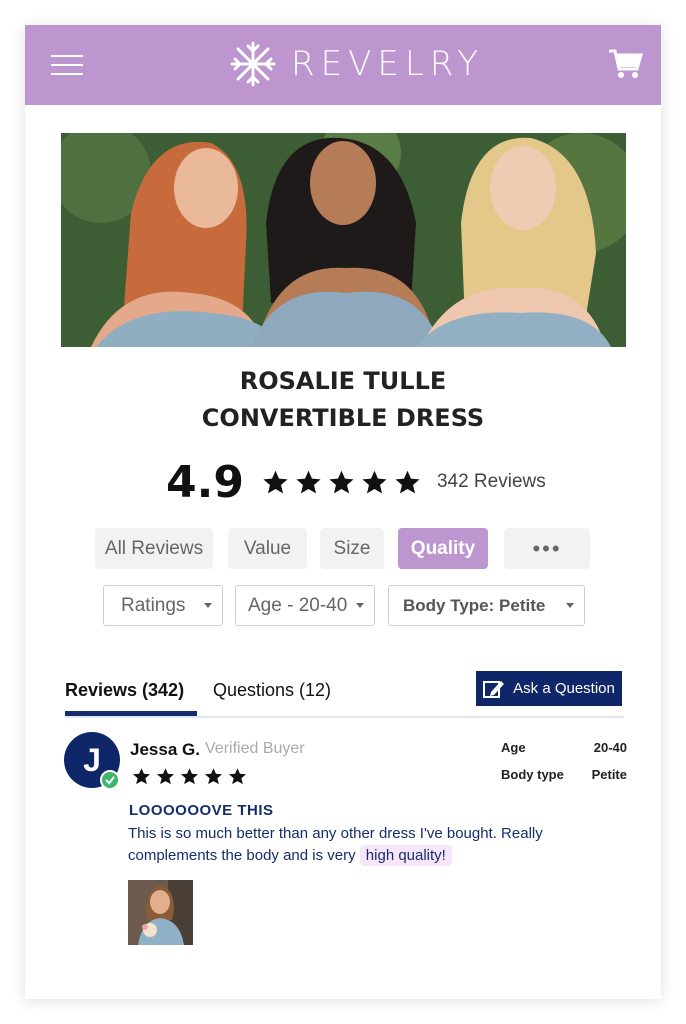  I want to click on body-type-dropdown: Body Type: Petite, so click(486, 605).